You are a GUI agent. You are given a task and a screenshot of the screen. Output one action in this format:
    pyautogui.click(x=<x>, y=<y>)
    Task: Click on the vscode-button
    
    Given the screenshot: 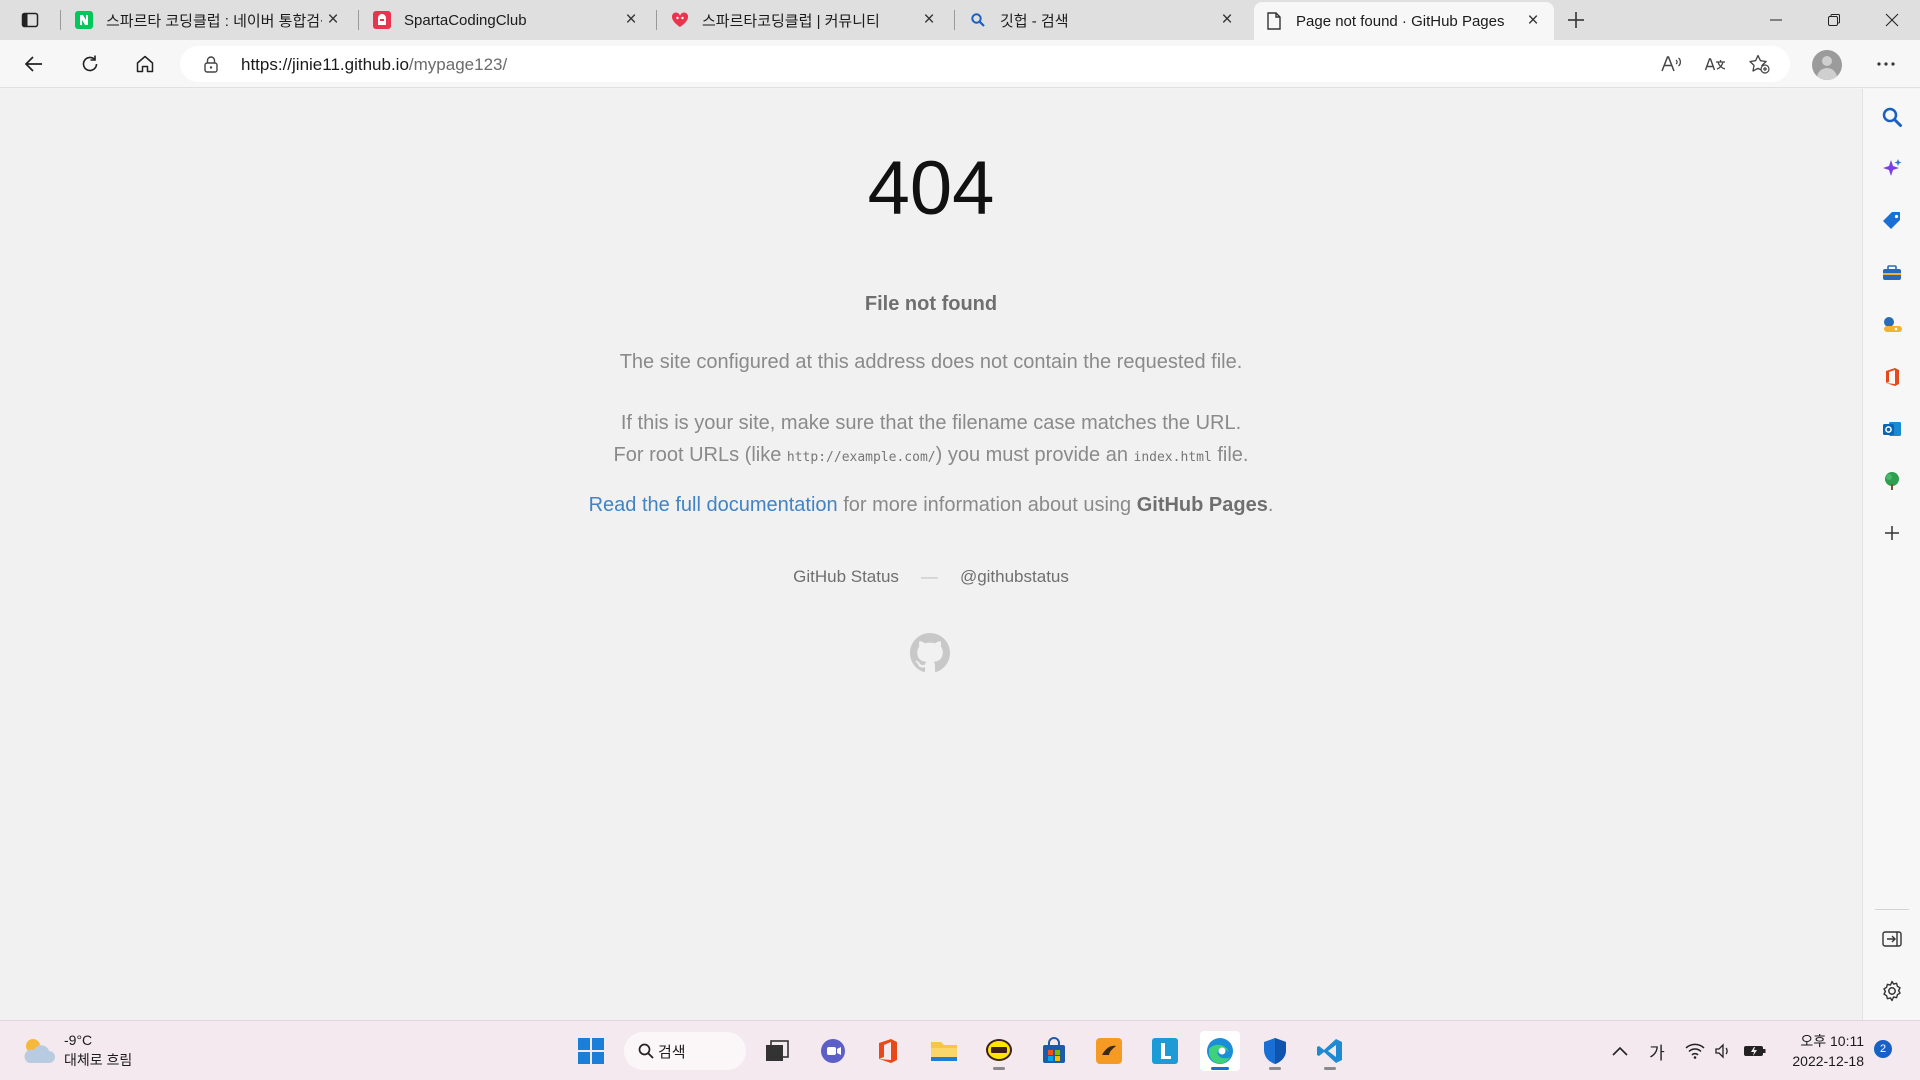 What is the action you would take?
    pyautogui.click(x=1330, y=1051)
    